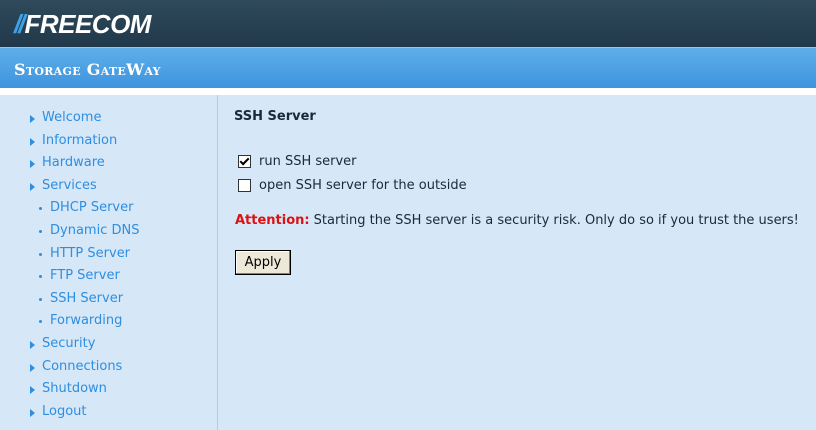 This screenshot has height=430, width=816. I want to click on sidebar-item-label: Security, so click(69, 343).